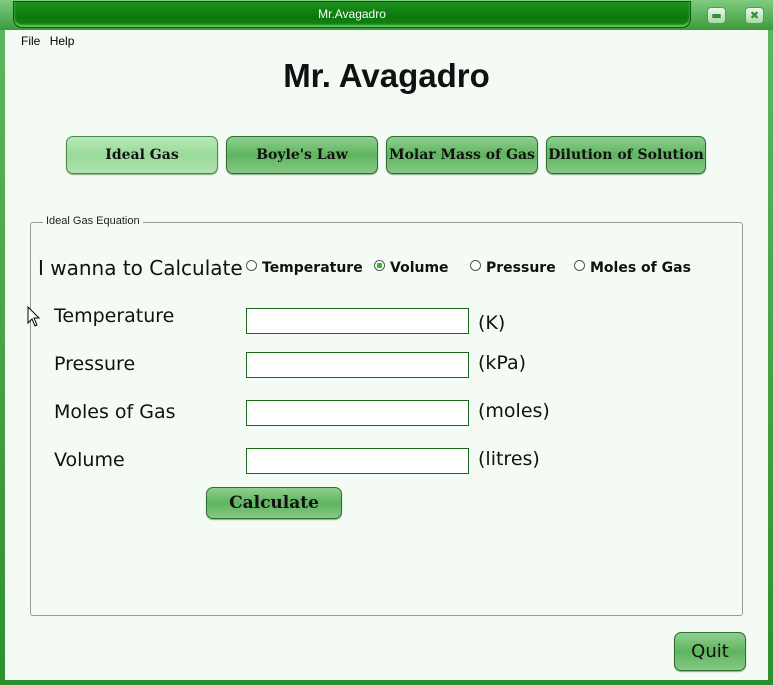 This screenshot has width=773, height=685. Describe the element at coordinates (626, 155) in the screenshot. I see `dilution-button: Dilution of Solution` at that location.